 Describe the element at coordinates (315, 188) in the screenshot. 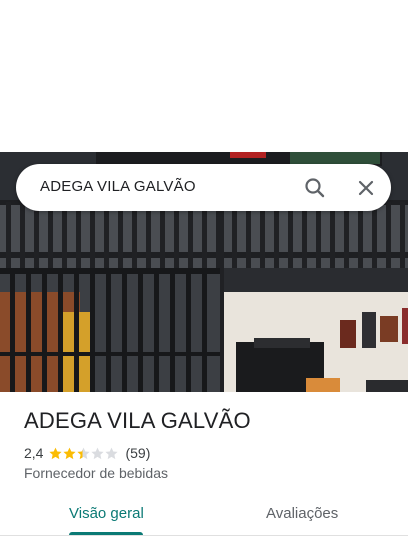

I see `search-icon` at that location.